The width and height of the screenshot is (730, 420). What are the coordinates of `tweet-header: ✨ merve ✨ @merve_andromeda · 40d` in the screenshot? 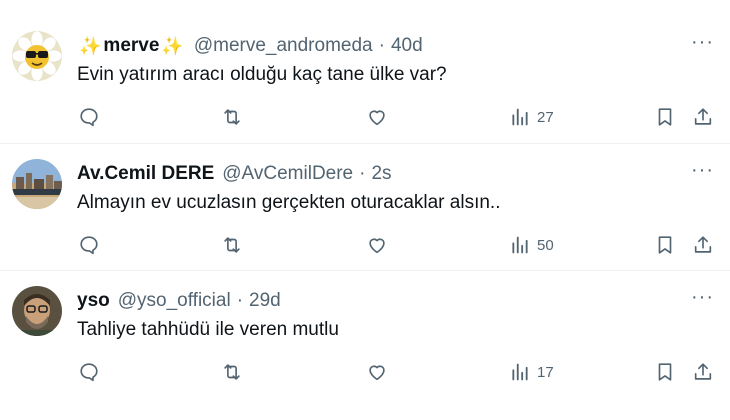 It's located at (250, 46).